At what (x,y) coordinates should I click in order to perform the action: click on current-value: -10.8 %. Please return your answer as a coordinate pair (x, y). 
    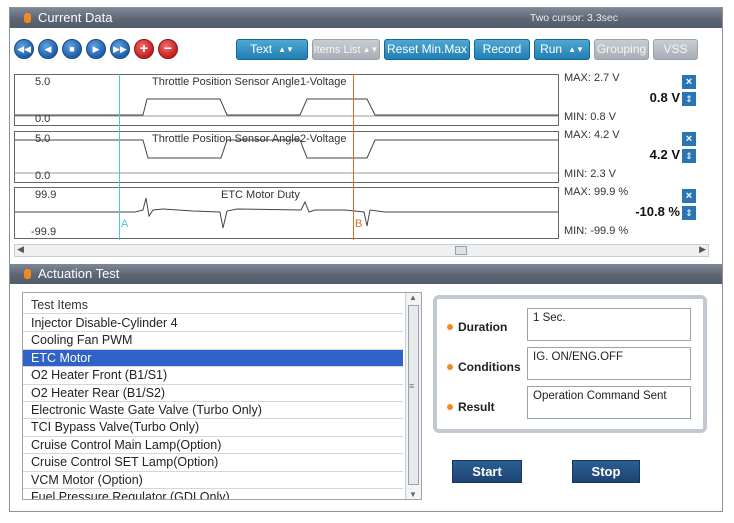
    Looking at the image, I should click on (657, 211).